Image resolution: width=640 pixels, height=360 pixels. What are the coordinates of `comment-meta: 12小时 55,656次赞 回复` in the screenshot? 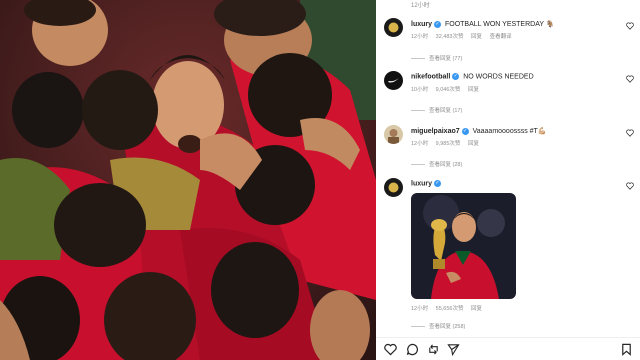 It's located at (449, 308).